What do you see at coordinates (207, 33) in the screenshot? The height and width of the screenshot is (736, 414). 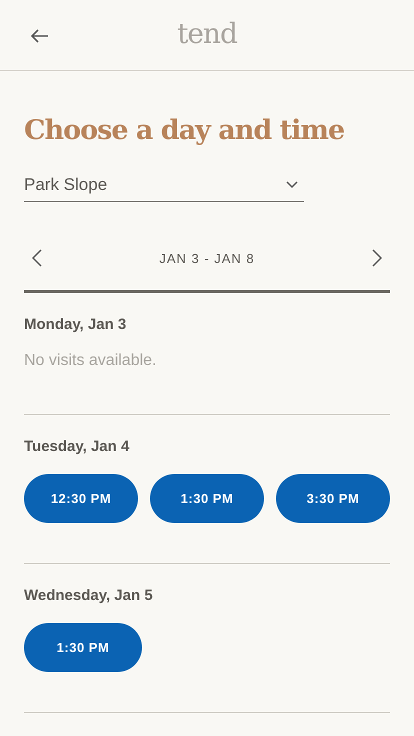 I see `logo: tend` at bounding box center [207, 33].